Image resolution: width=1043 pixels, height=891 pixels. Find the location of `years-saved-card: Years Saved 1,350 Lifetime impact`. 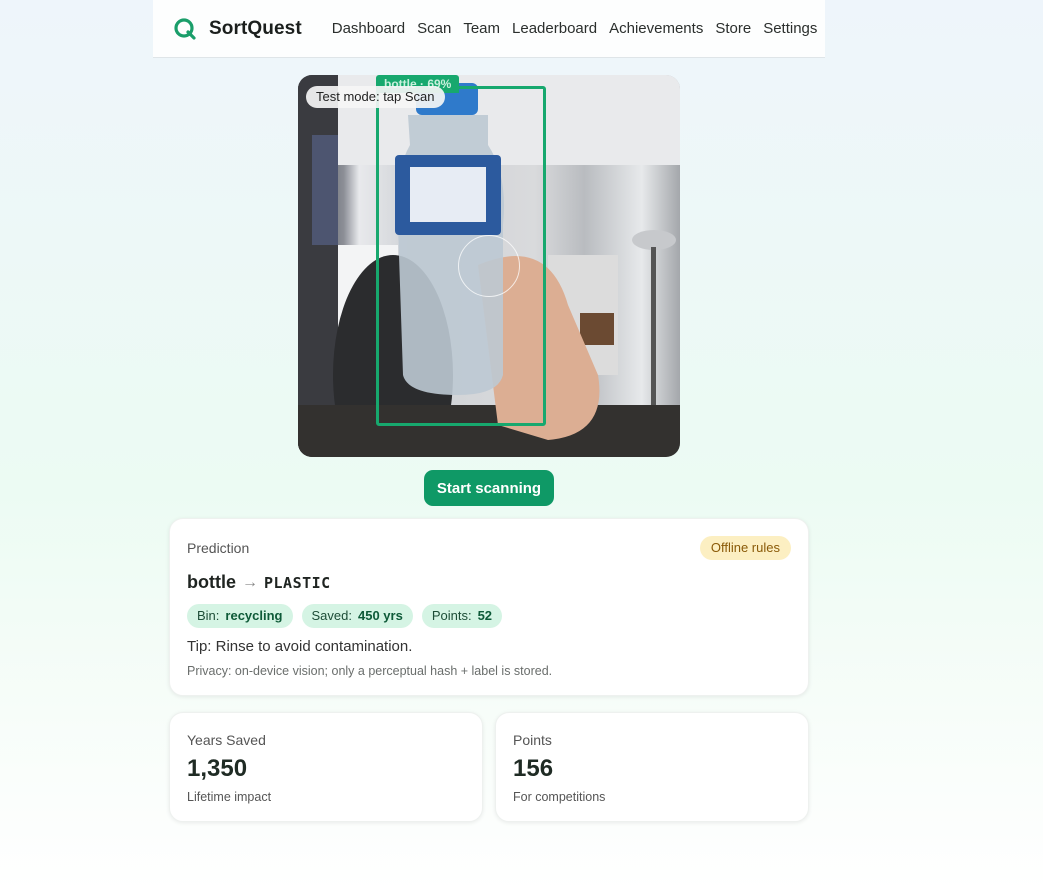

years-saved-card: Years Saved 1,350 Lifetime impact is located at coordinates (326, 767).